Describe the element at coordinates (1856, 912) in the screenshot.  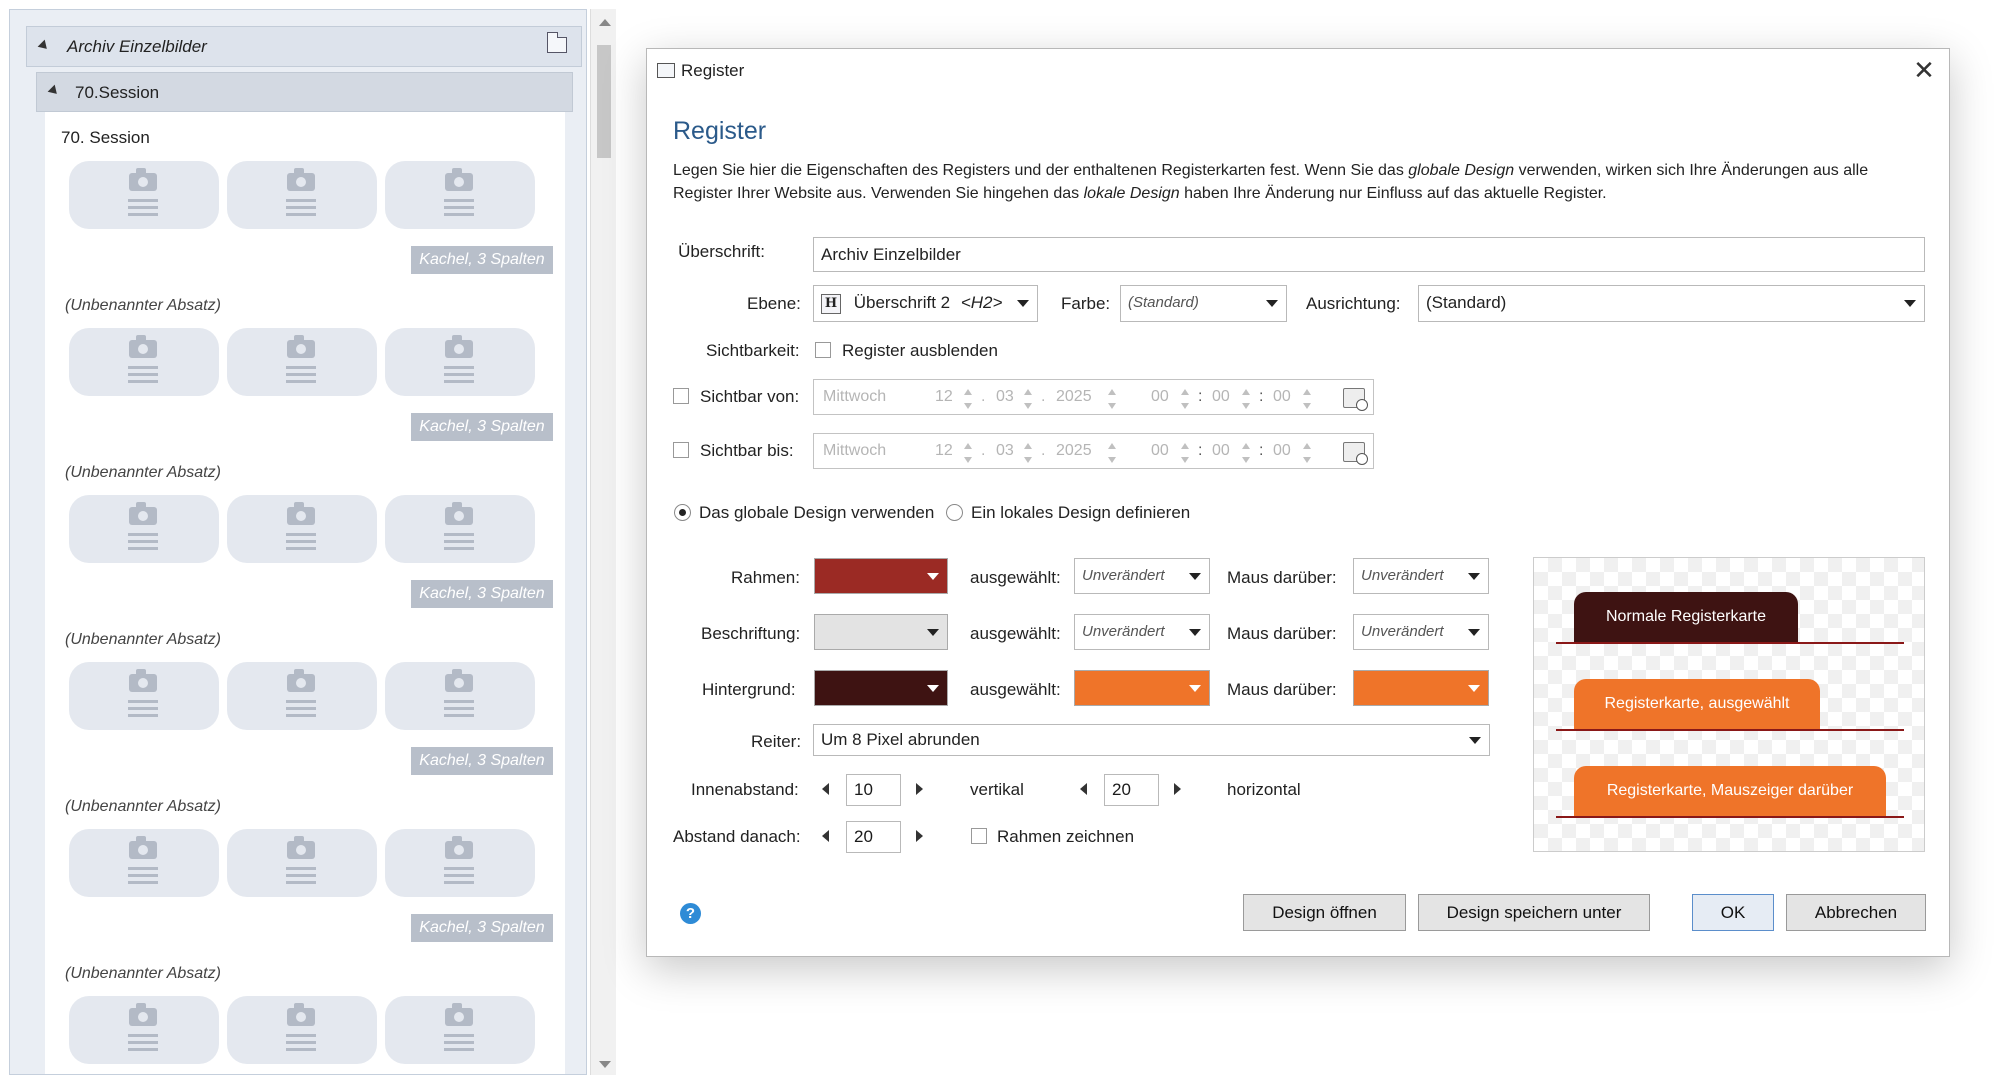
I see `cancel-button: Abbrechen` at that location.